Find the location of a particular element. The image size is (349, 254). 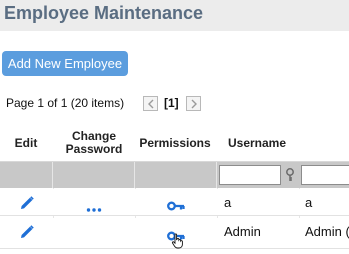

username-filter-input is located at coordinates (250, 175).